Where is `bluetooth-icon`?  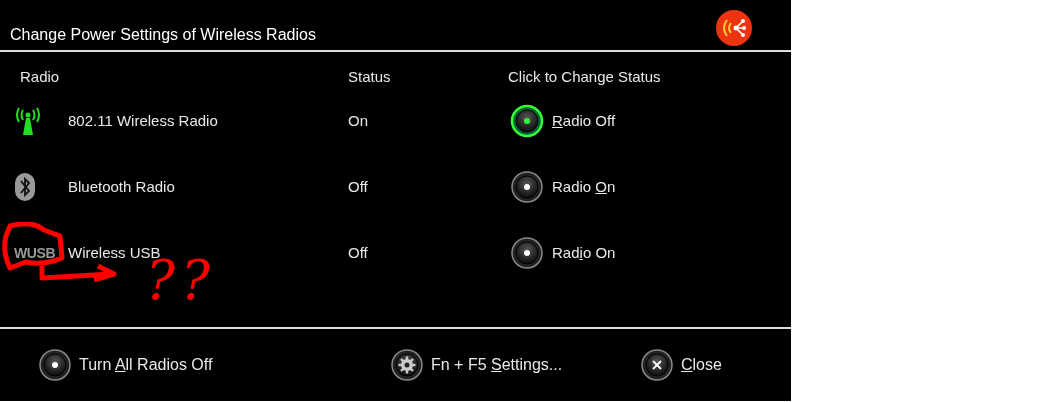
bluetooth-icon is located at coordinates (25, 187).